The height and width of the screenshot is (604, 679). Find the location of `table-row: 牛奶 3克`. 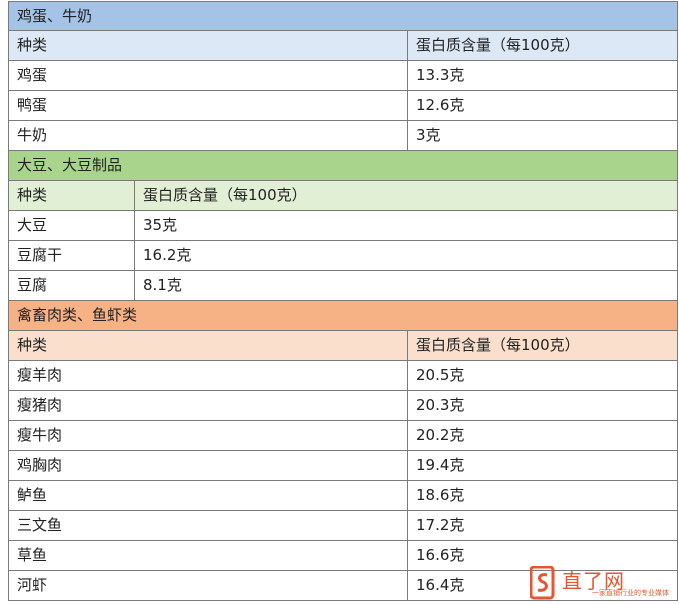

table-row: 牛奶 3克 is located at coordinates (343, 136).